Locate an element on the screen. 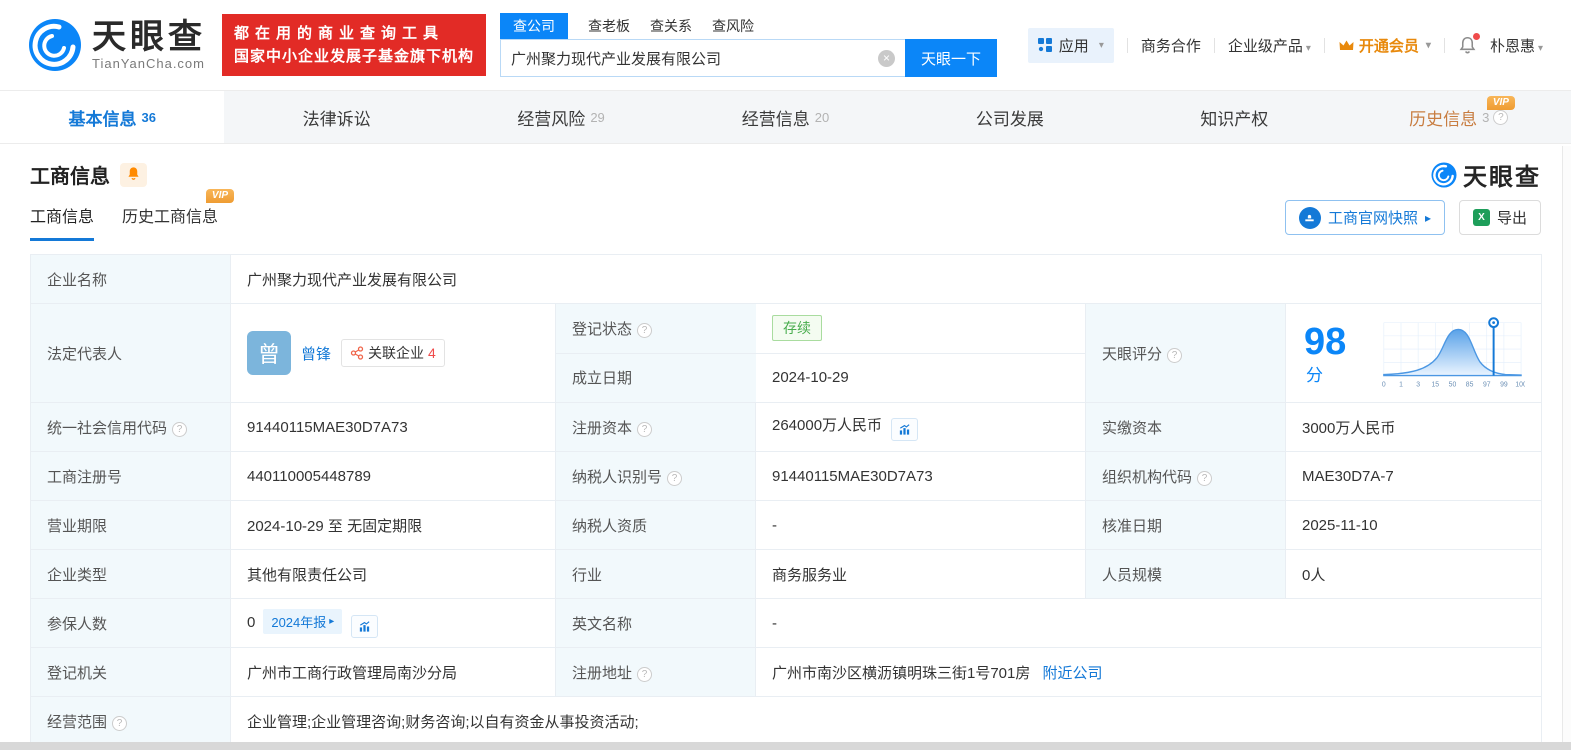  taxpayer-id-value: 91440115MAE30D7A73 is located at coordinates (920, 476).